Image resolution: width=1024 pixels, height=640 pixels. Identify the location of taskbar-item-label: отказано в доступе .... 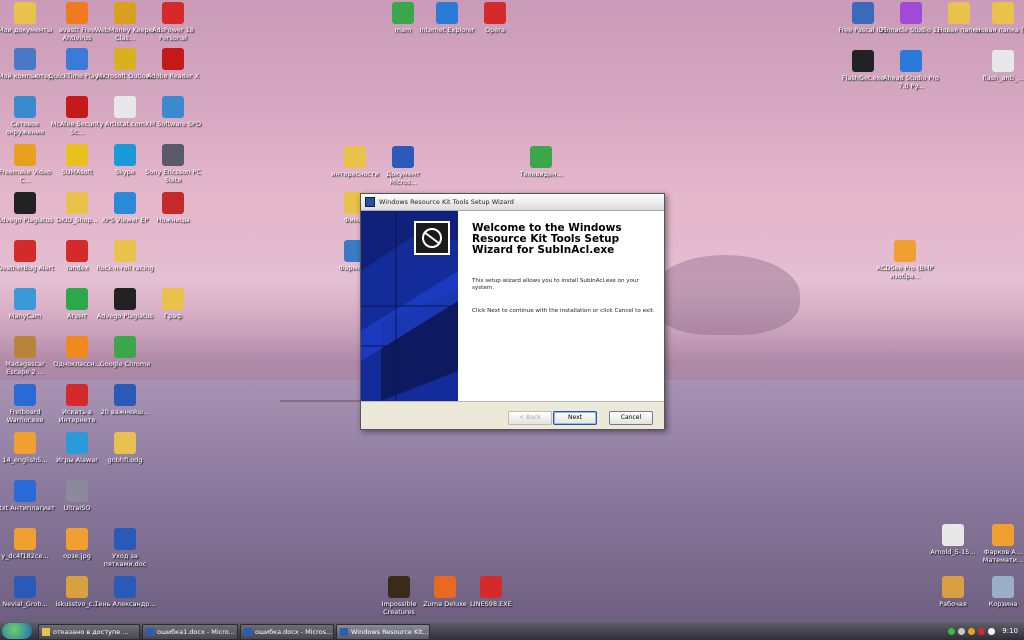
(91, 632).